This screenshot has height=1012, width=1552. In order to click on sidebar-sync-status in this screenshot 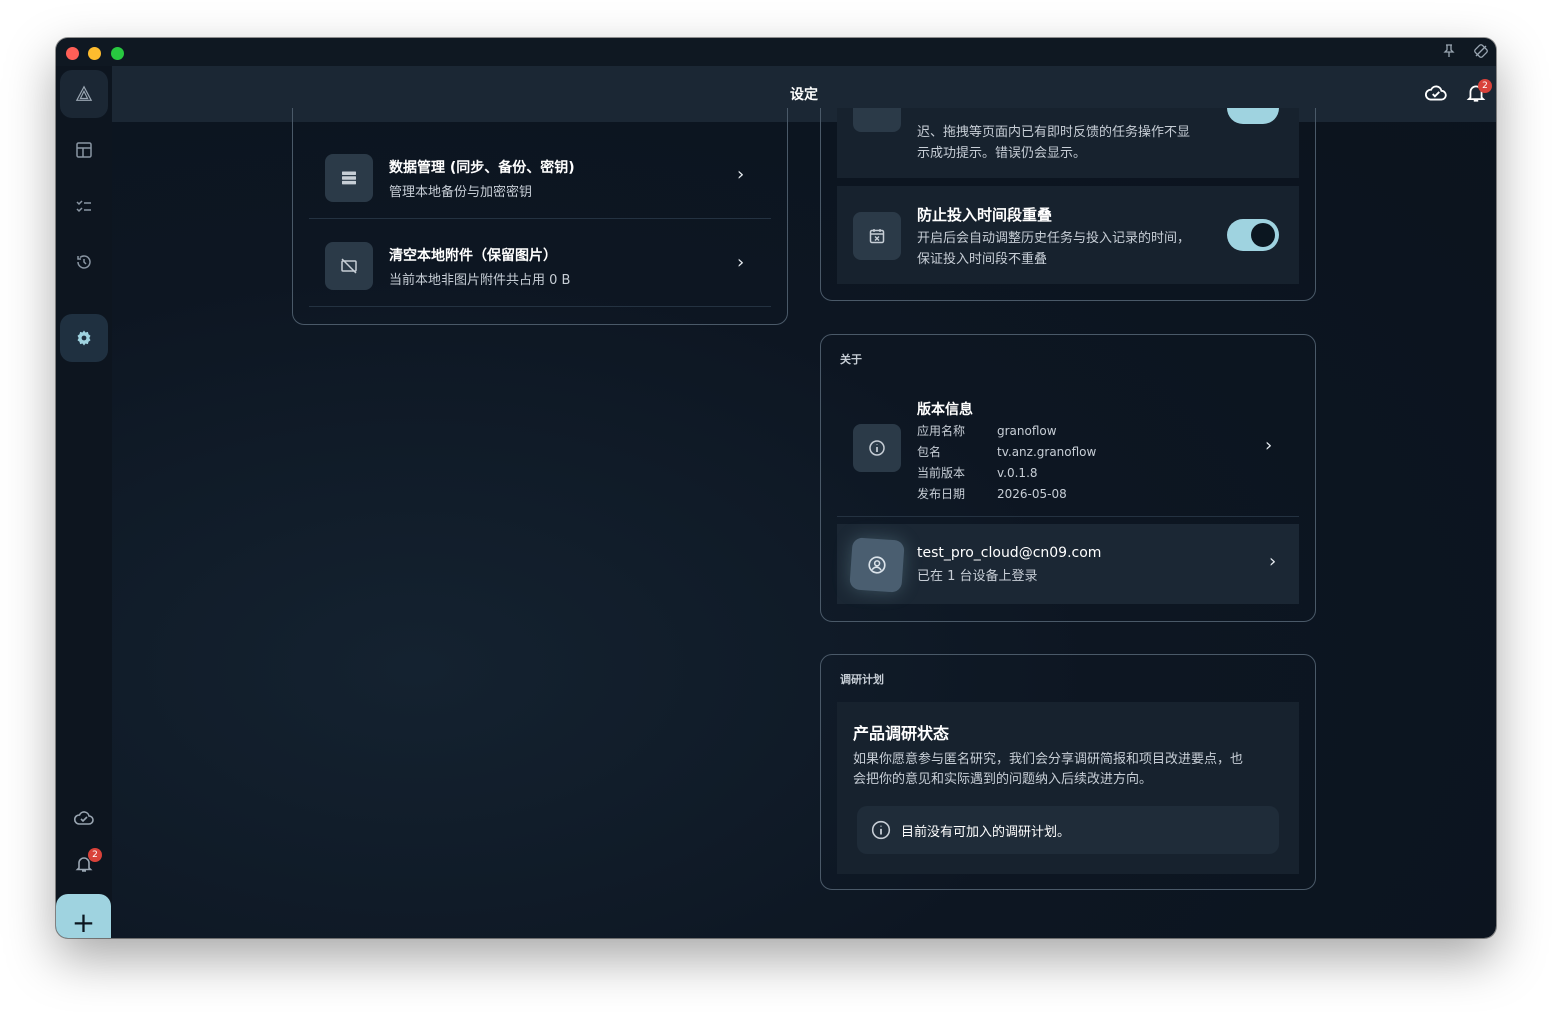, I will do `click(84, 818)`.